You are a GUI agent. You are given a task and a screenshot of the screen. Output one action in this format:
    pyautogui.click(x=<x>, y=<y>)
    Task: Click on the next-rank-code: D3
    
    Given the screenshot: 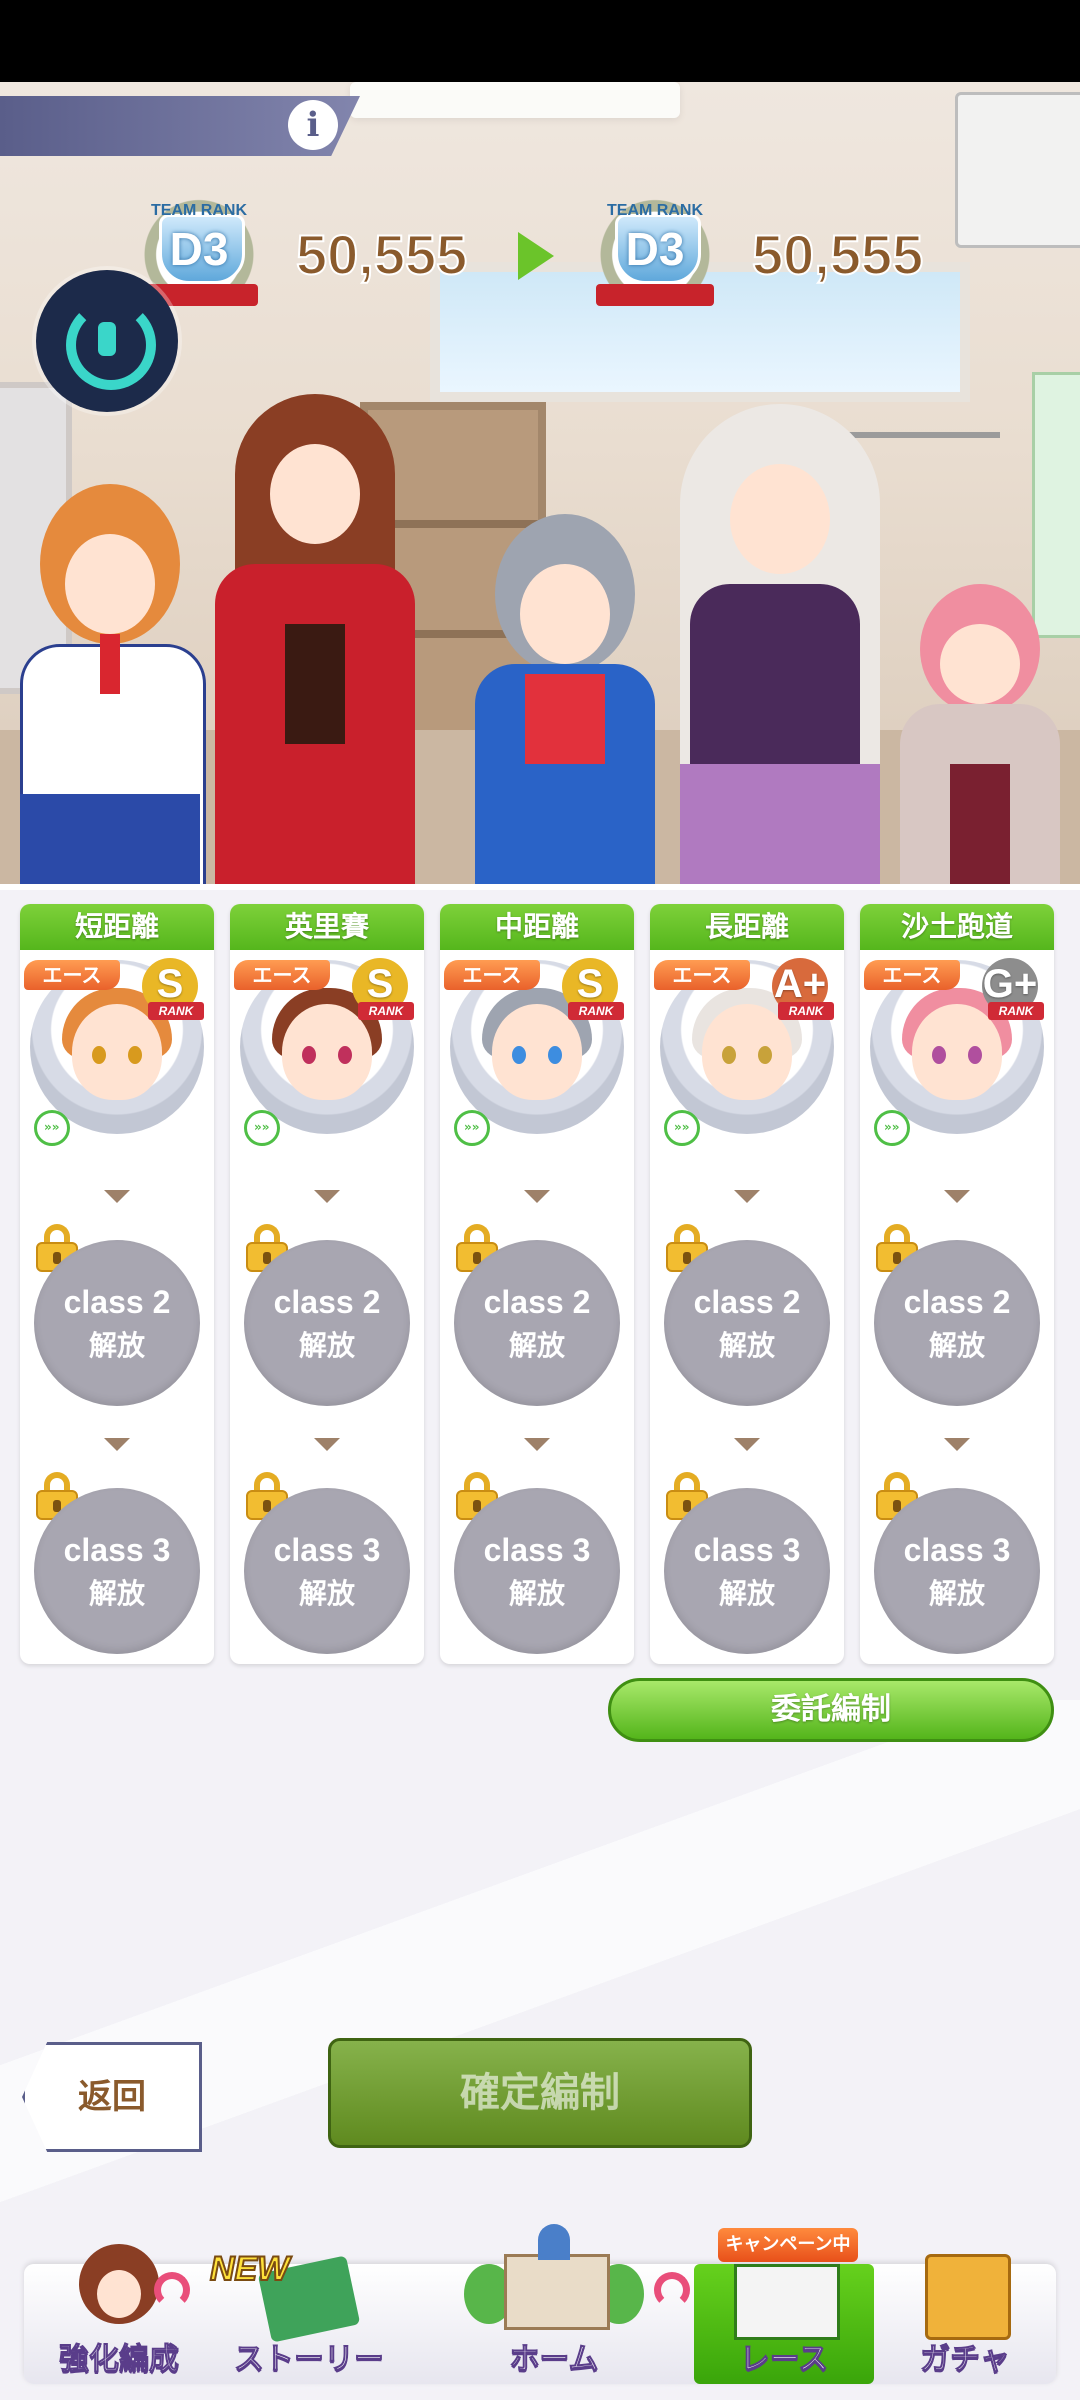 What is the action you would take?
    pyautogui.click(x=655, y=249)
    